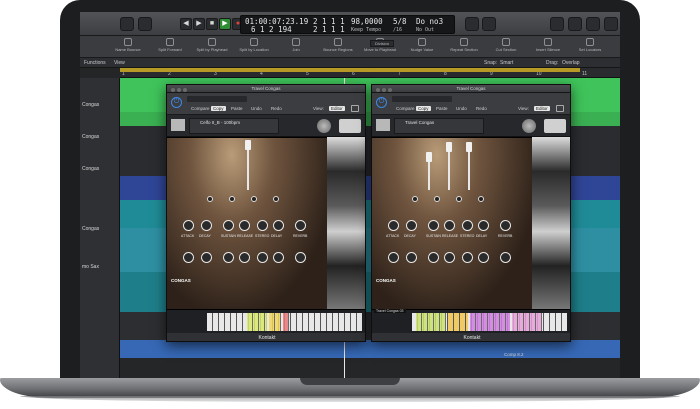 The height and width of the screenshot is (409, 700). I want to click on loop-browser-icon, so click(593, 24).